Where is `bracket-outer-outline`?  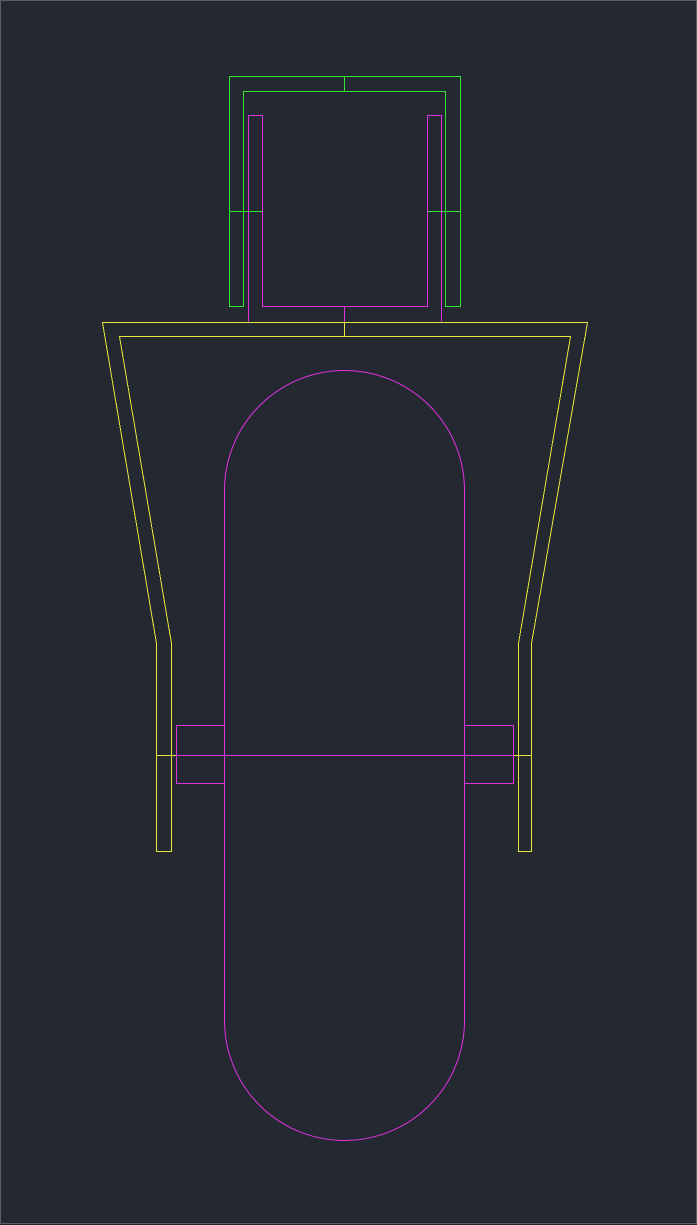
bracket-outer-outline is located at coordinates (345, 191).